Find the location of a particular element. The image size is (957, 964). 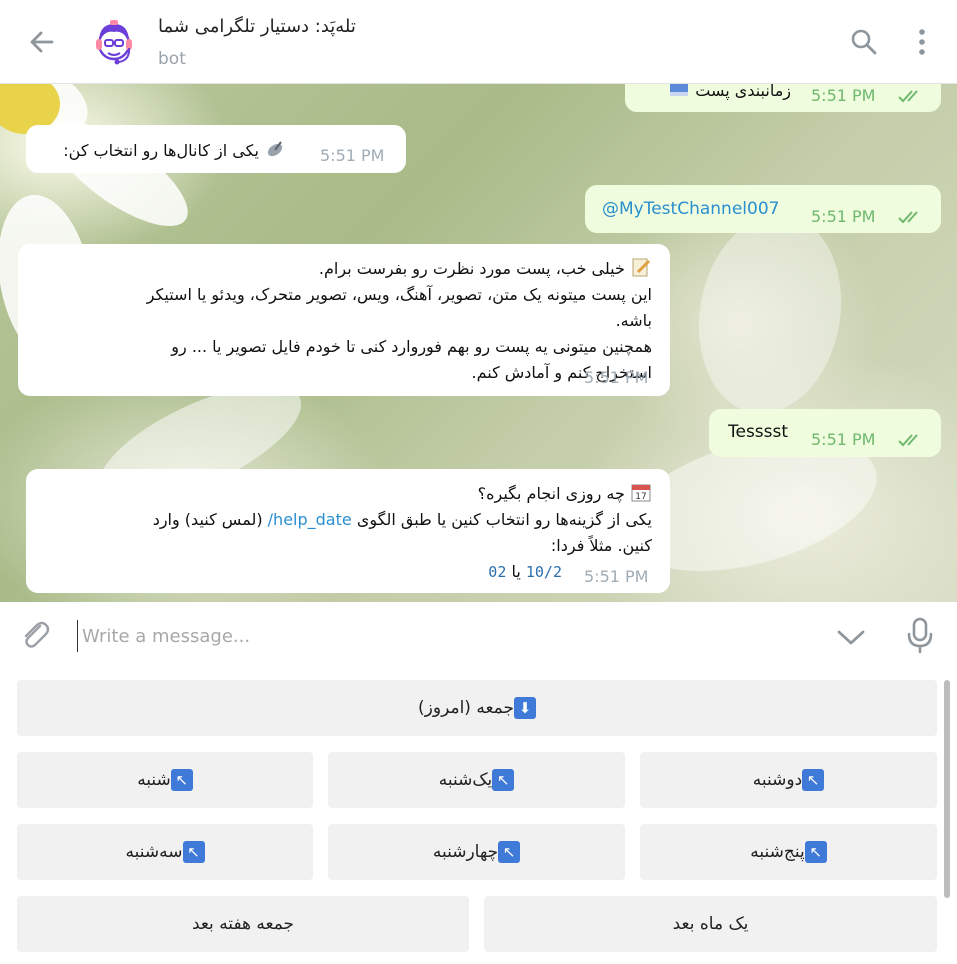

keyboard-button-wednesday: ↖ چهارشنبه is located at coordinates (476, 852).